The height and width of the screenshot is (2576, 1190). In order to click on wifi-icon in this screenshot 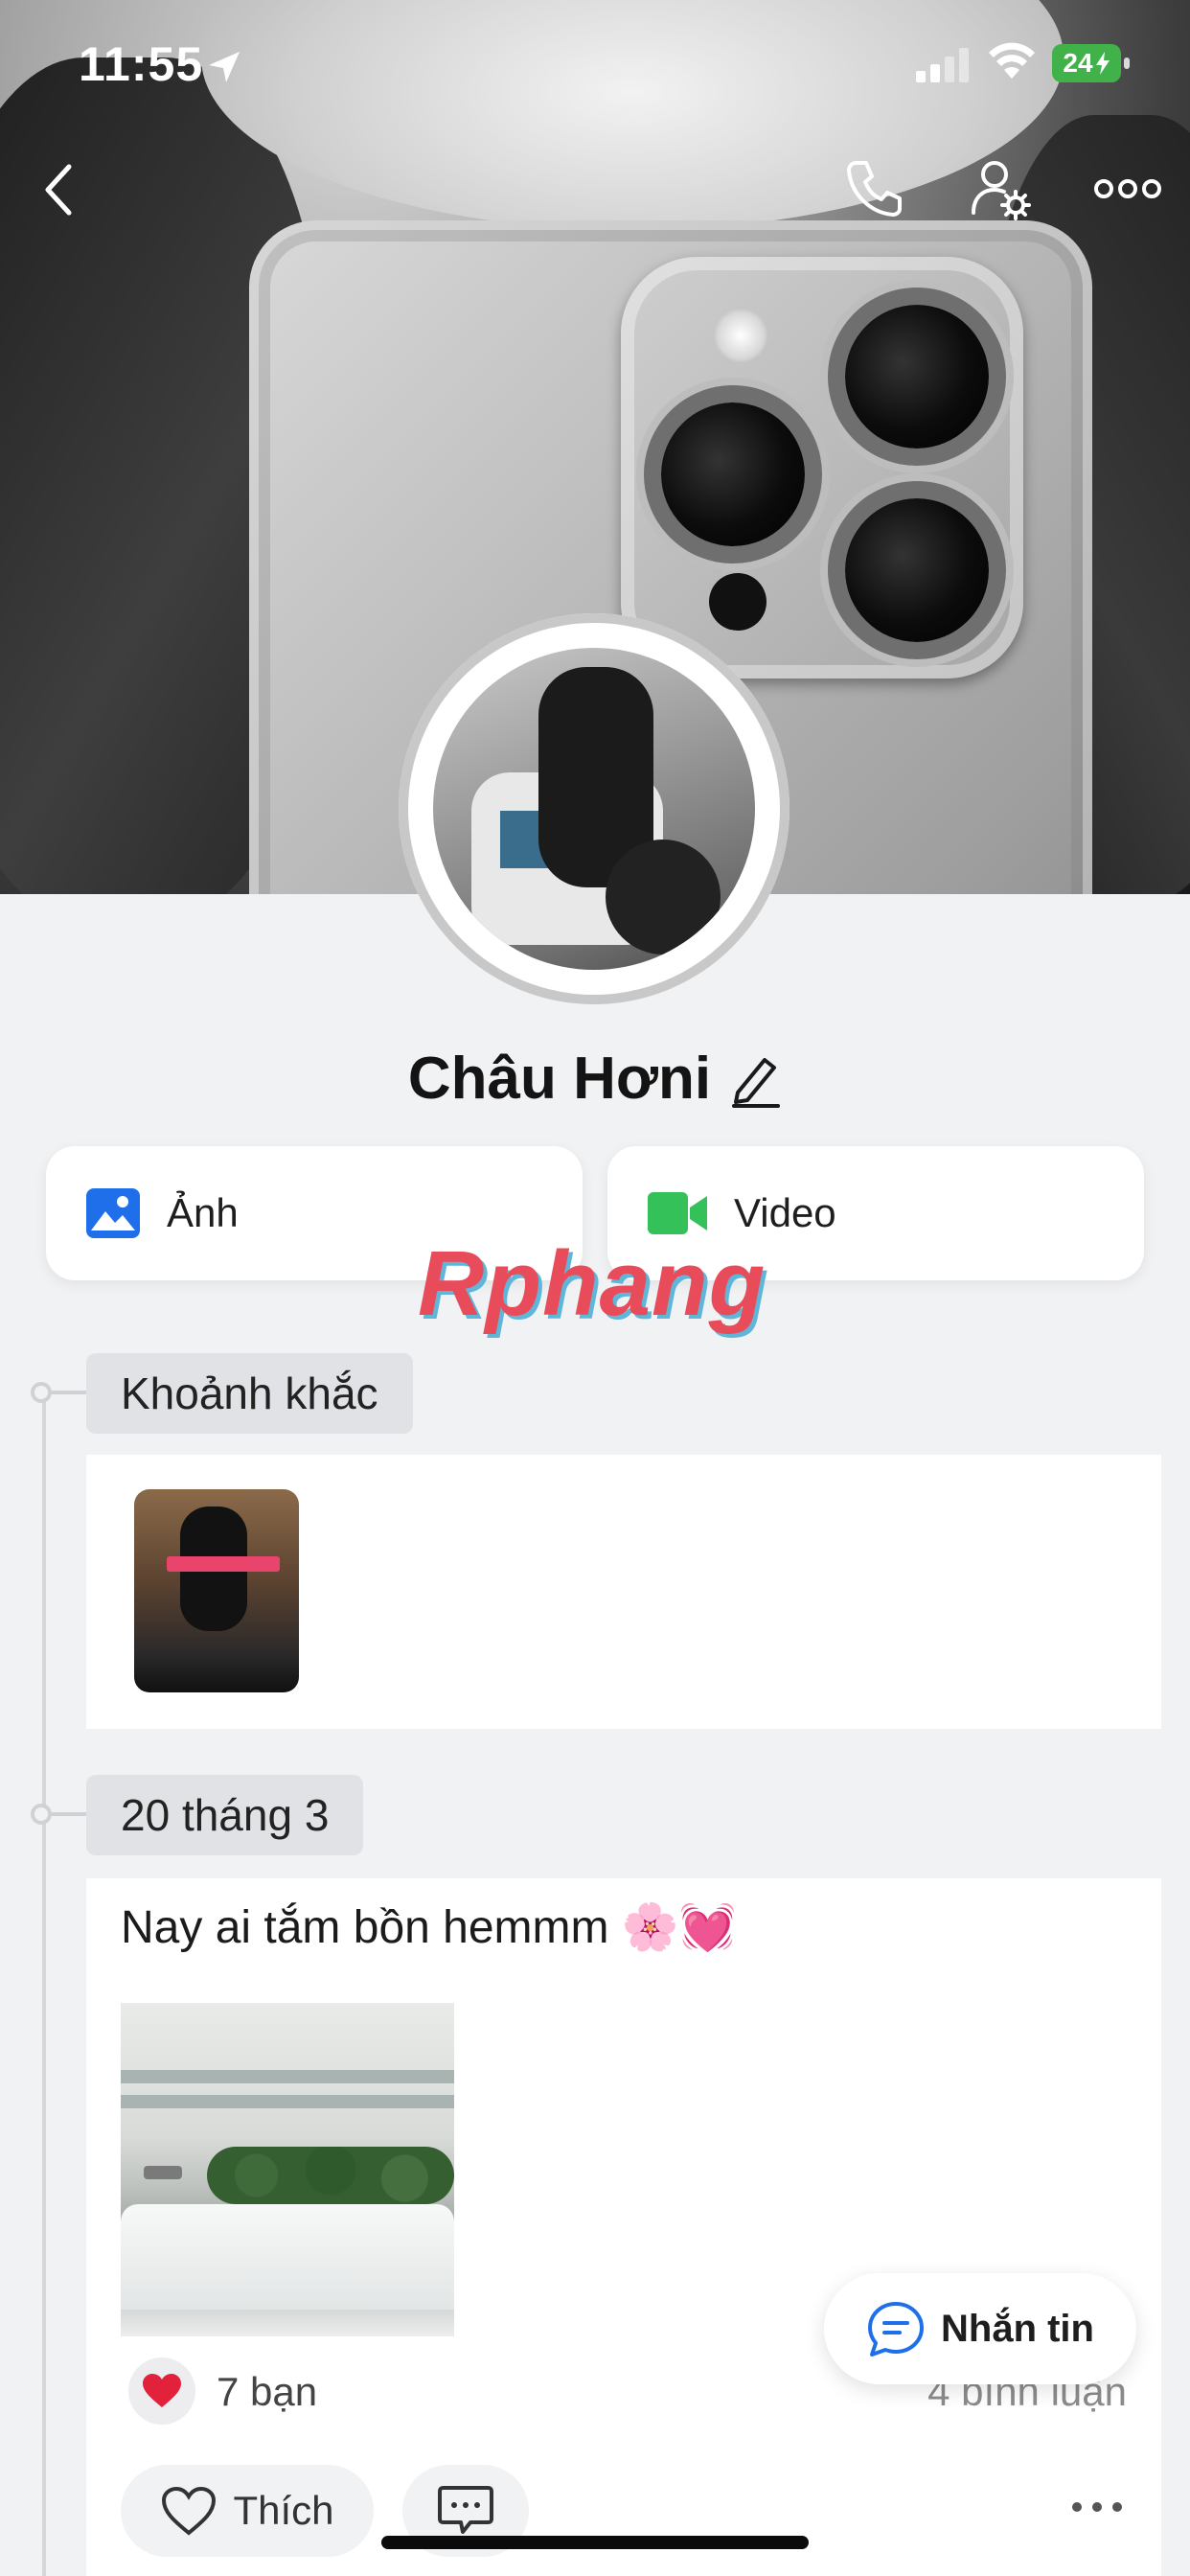, I will do `click(1012, 60)`.